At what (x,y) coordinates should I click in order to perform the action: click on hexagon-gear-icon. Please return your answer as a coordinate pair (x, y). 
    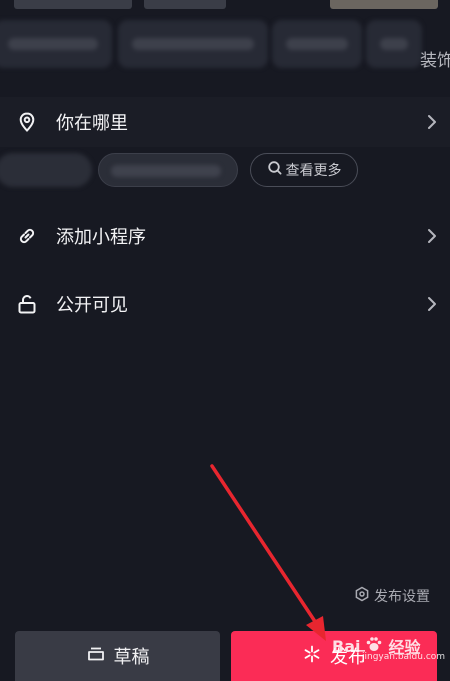
    Looking at the image, I should click on (362, 596).